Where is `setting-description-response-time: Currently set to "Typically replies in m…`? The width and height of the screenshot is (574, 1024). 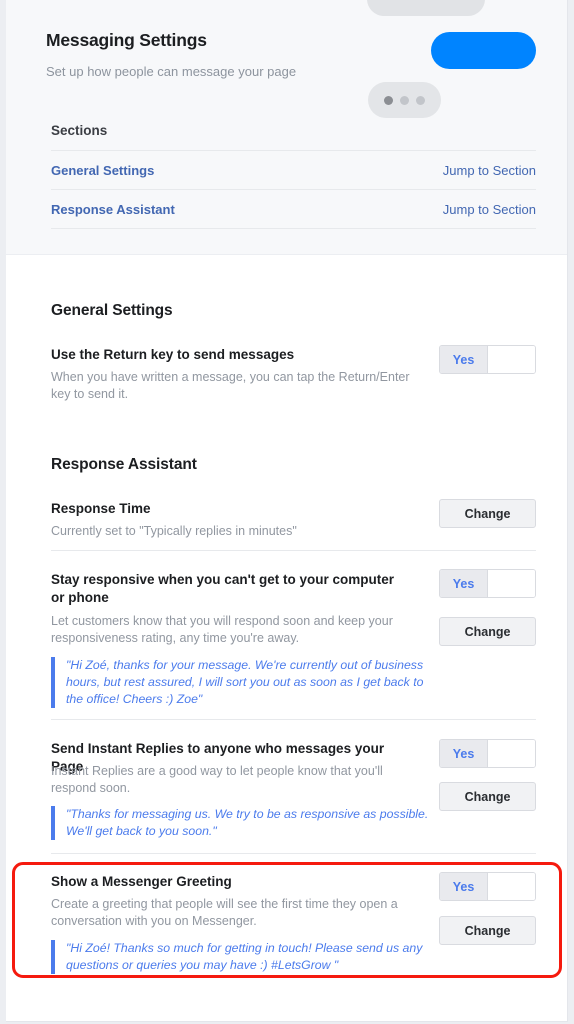 setting-description-response-time: Currently set to "Typically replies in m… is located at coordinates (174, 531).